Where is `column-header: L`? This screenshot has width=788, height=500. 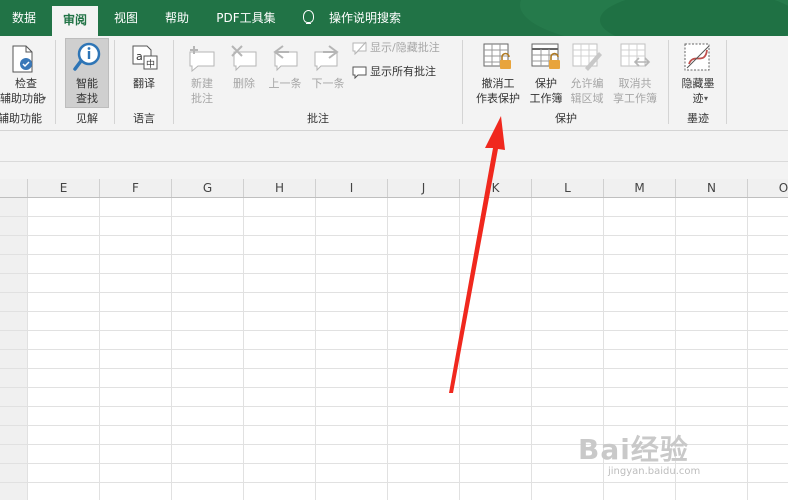
column-header: L is located at coordinates (568, 188).